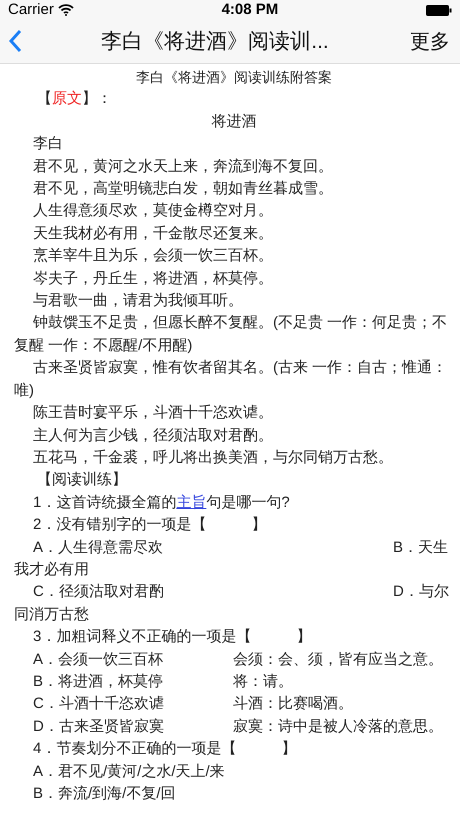 This screenshot has height=818, width=460. I want to click on paragraph: 岑夫子，丹丘生，将进酒，杯莫停。, so click(153, 278).